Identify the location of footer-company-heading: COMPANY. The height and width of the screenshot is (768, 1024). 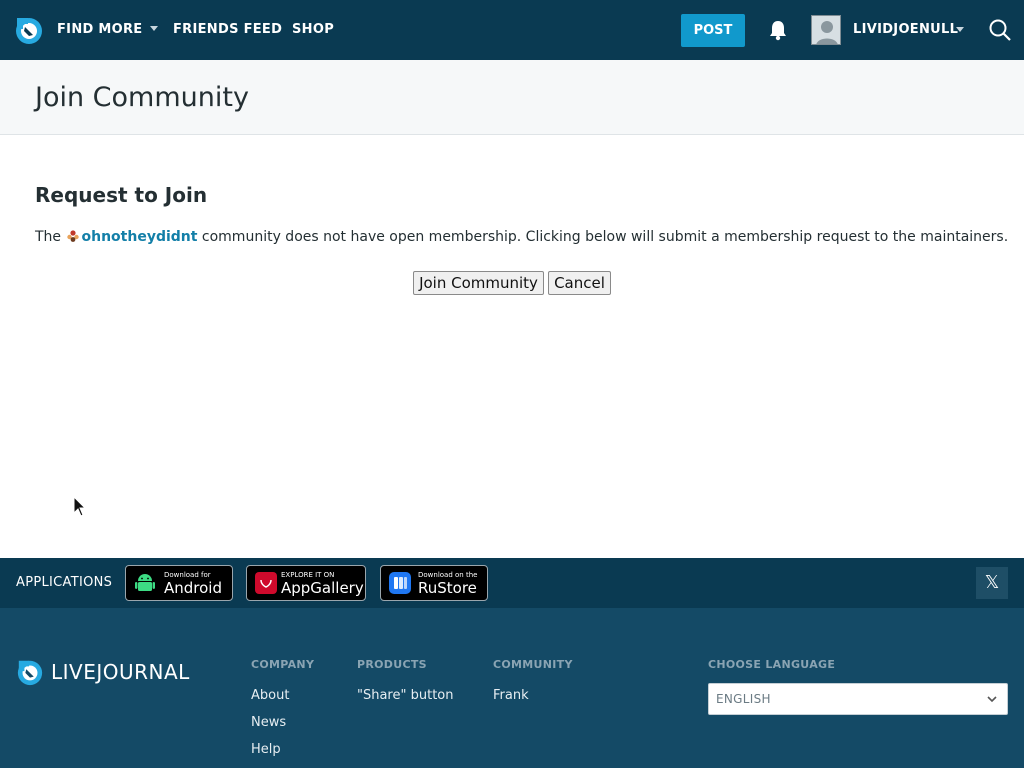
(283, 664).